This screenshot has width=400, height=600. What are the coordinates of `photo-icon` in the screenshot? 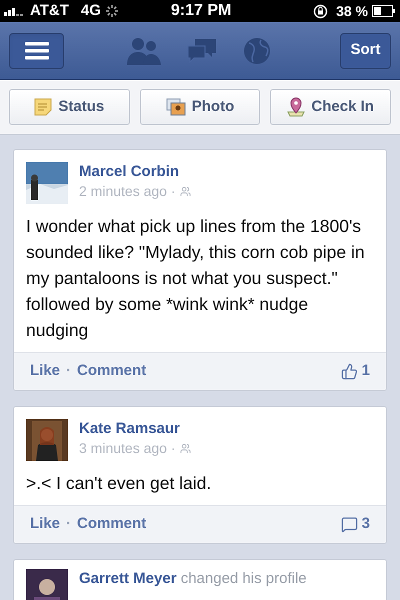 It's located at (176, 107).